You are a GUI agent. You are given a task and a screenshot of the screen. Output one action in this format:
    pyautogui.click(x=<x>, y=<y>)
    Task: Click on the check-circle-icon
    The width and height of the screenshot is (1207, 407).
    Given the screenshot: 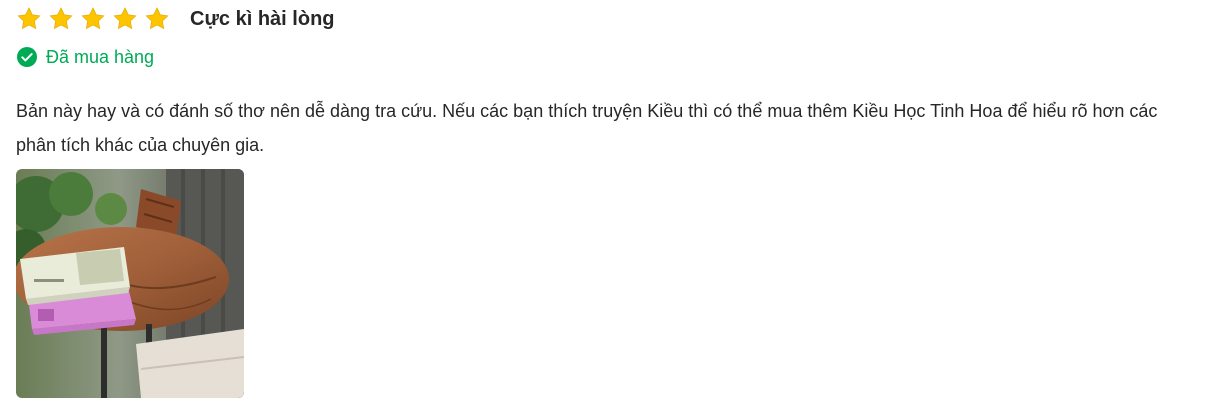 What is the action you would take?
    pyautogui.click(x=27, y=57)
    